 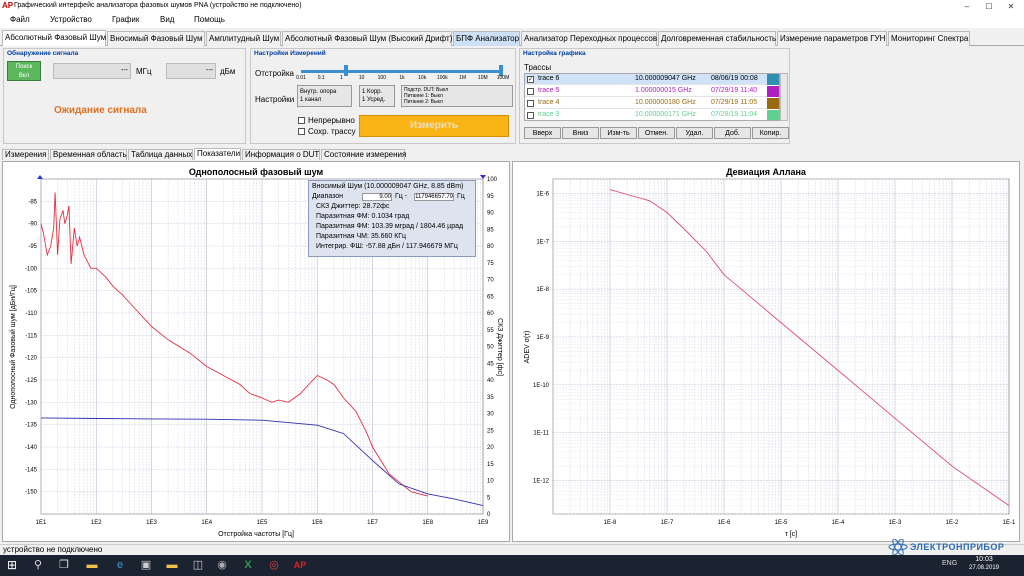 I want to click on menu-file: Файл, so click(x=20, y=19).